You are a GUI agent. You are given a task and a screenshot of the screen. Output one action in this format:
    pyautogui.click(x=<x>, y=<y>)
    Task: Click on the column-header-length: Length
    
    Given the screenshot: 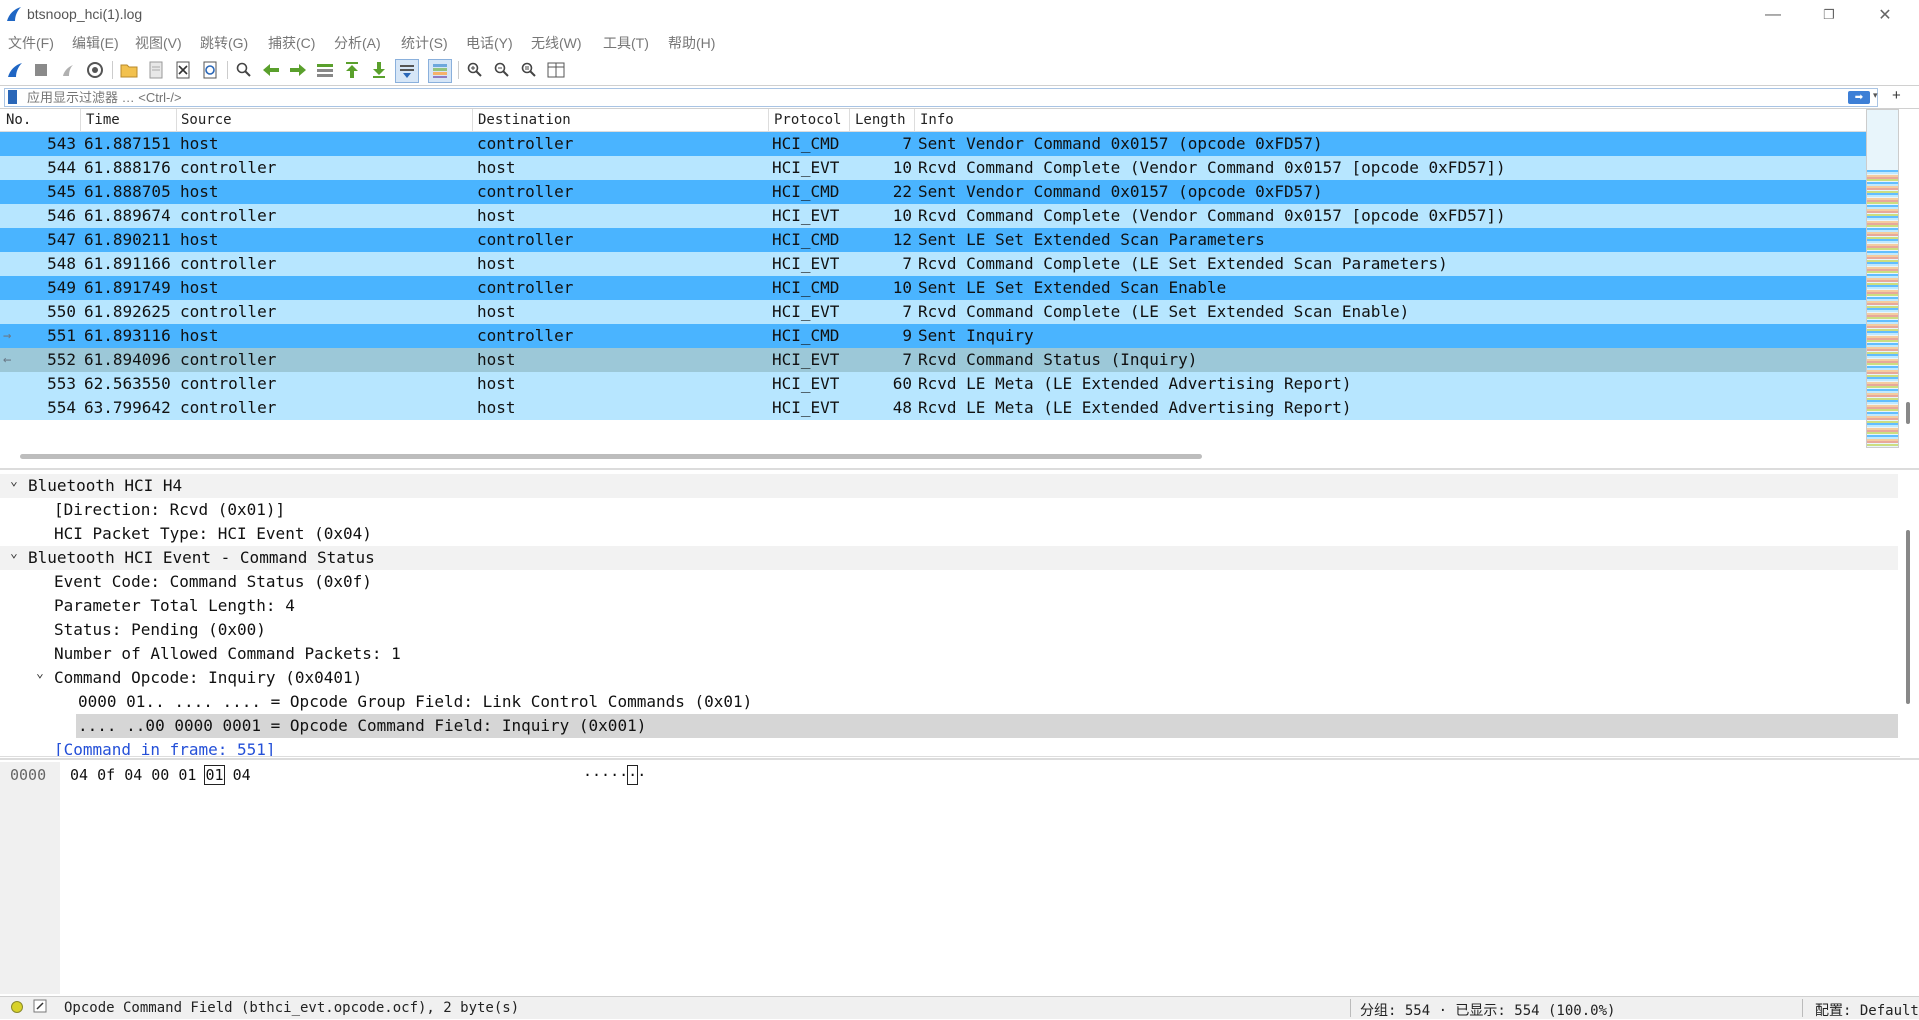 What is the action you would take?
    pyautogui.click(x=880, y=121)
    